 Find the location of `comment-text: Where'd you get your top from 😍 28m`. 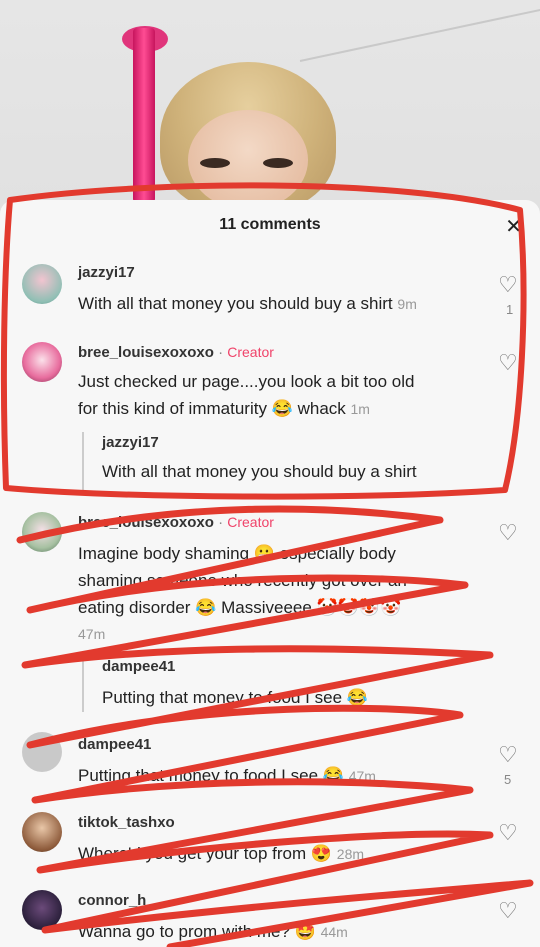

comment-text: Where'd you get your top from 😍 28m is located at coordinates (221, 854).